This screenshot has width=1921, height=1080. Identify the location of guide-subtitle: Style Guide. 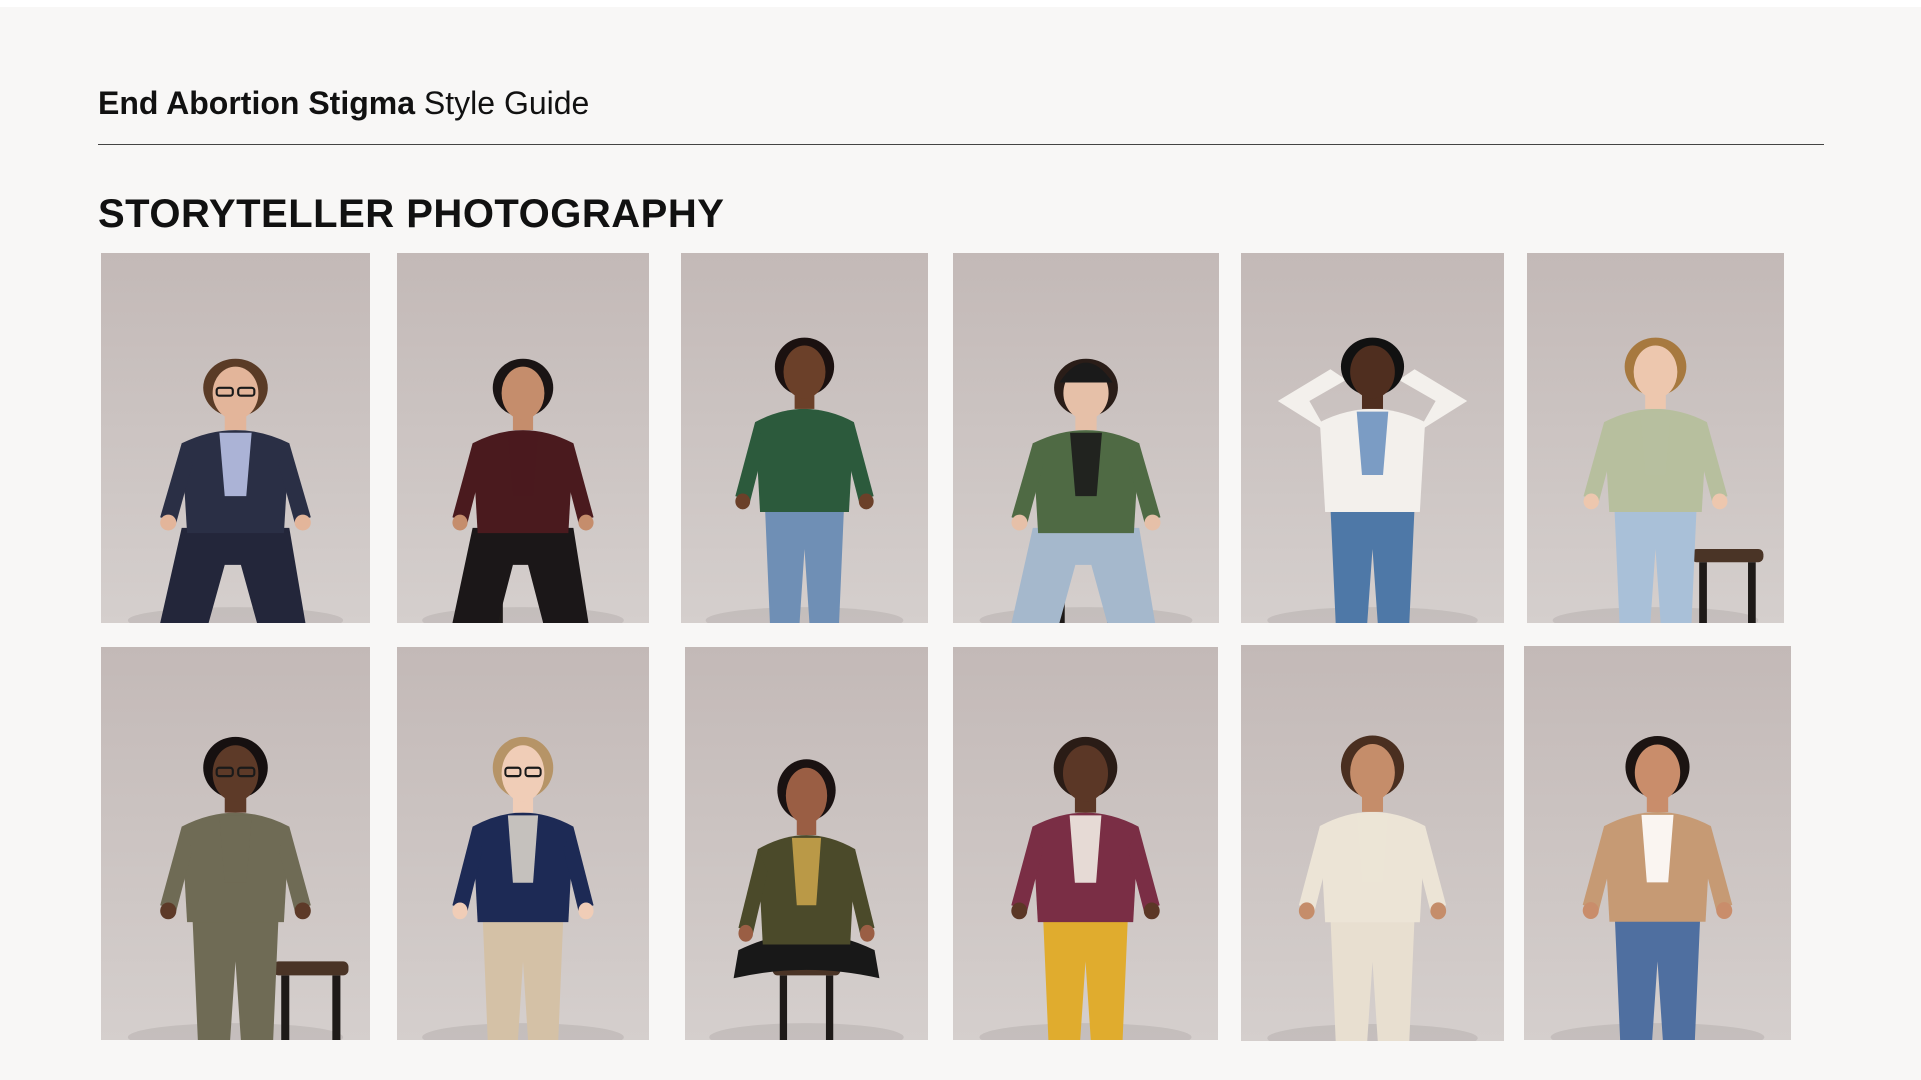
(506, 103).